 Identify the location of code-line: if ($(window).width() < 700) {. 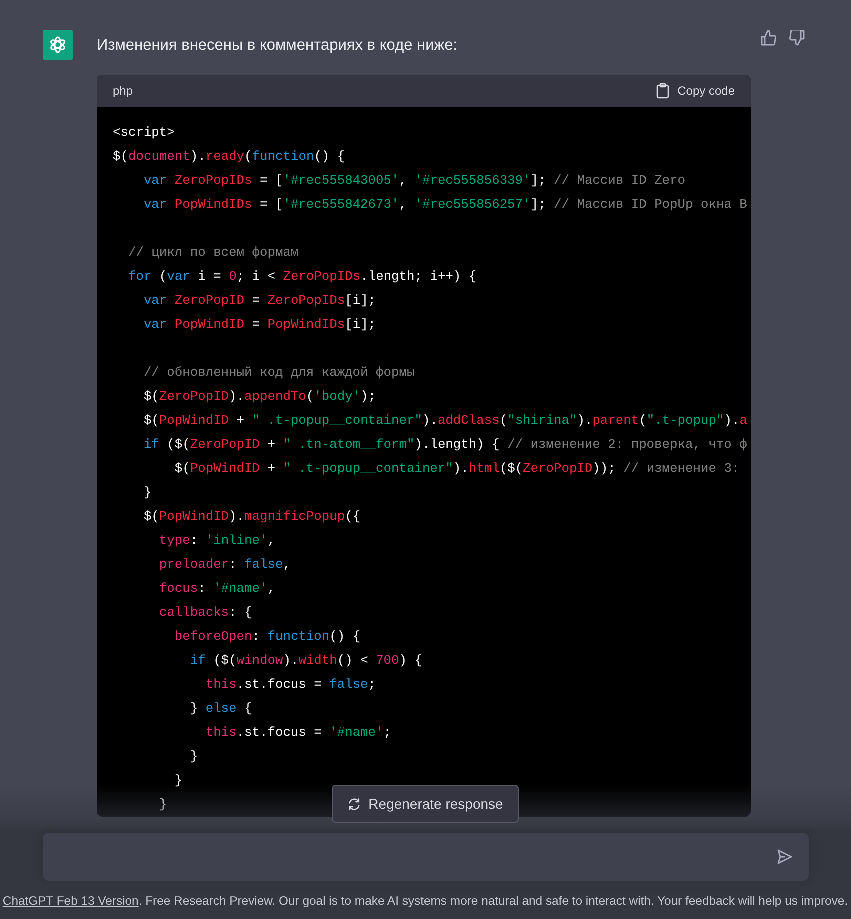
(305, 661).